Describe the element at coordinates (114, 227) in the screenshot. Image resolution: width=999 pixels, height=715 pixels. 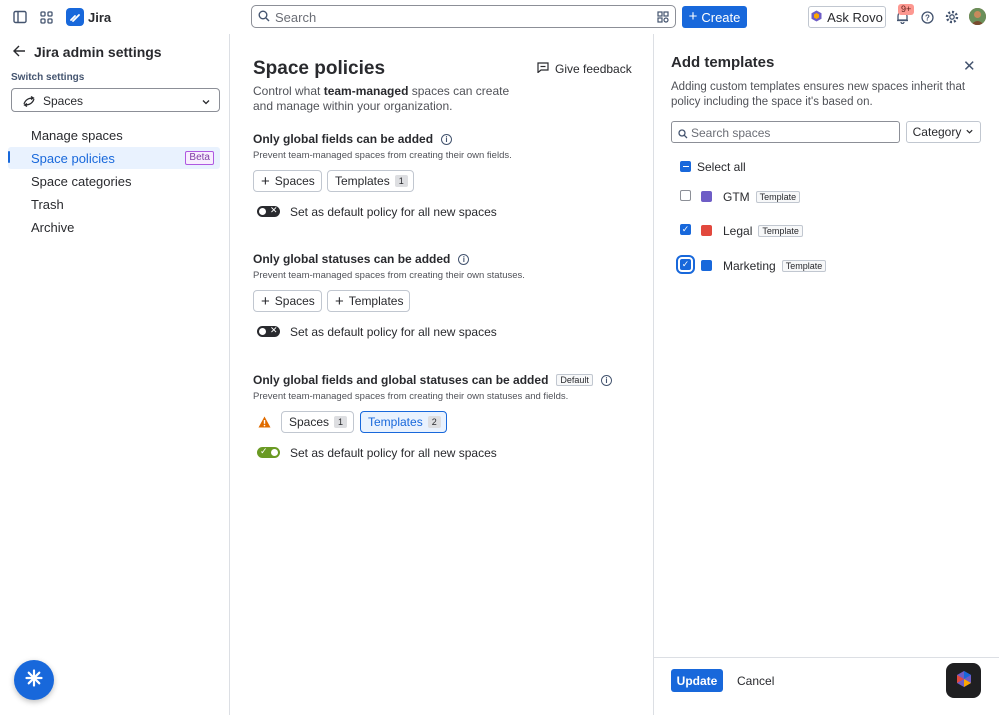
I see `sidebar-item-archive: Archive` at that location.